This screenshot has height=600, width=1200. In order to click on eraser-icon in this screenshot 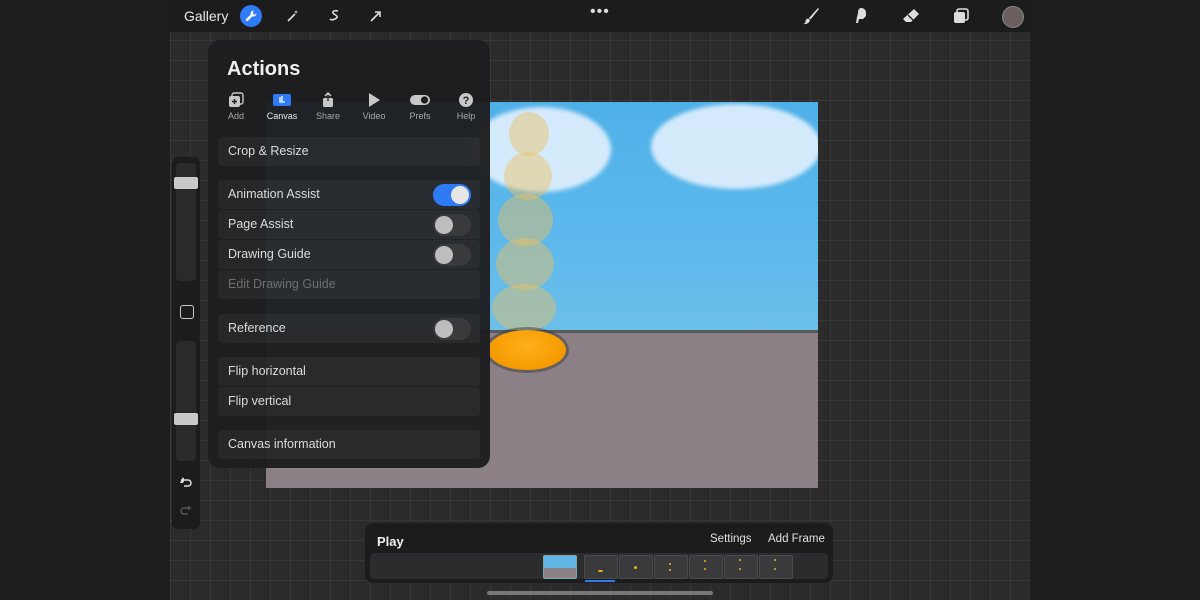, I will do `click(911, 16)`.